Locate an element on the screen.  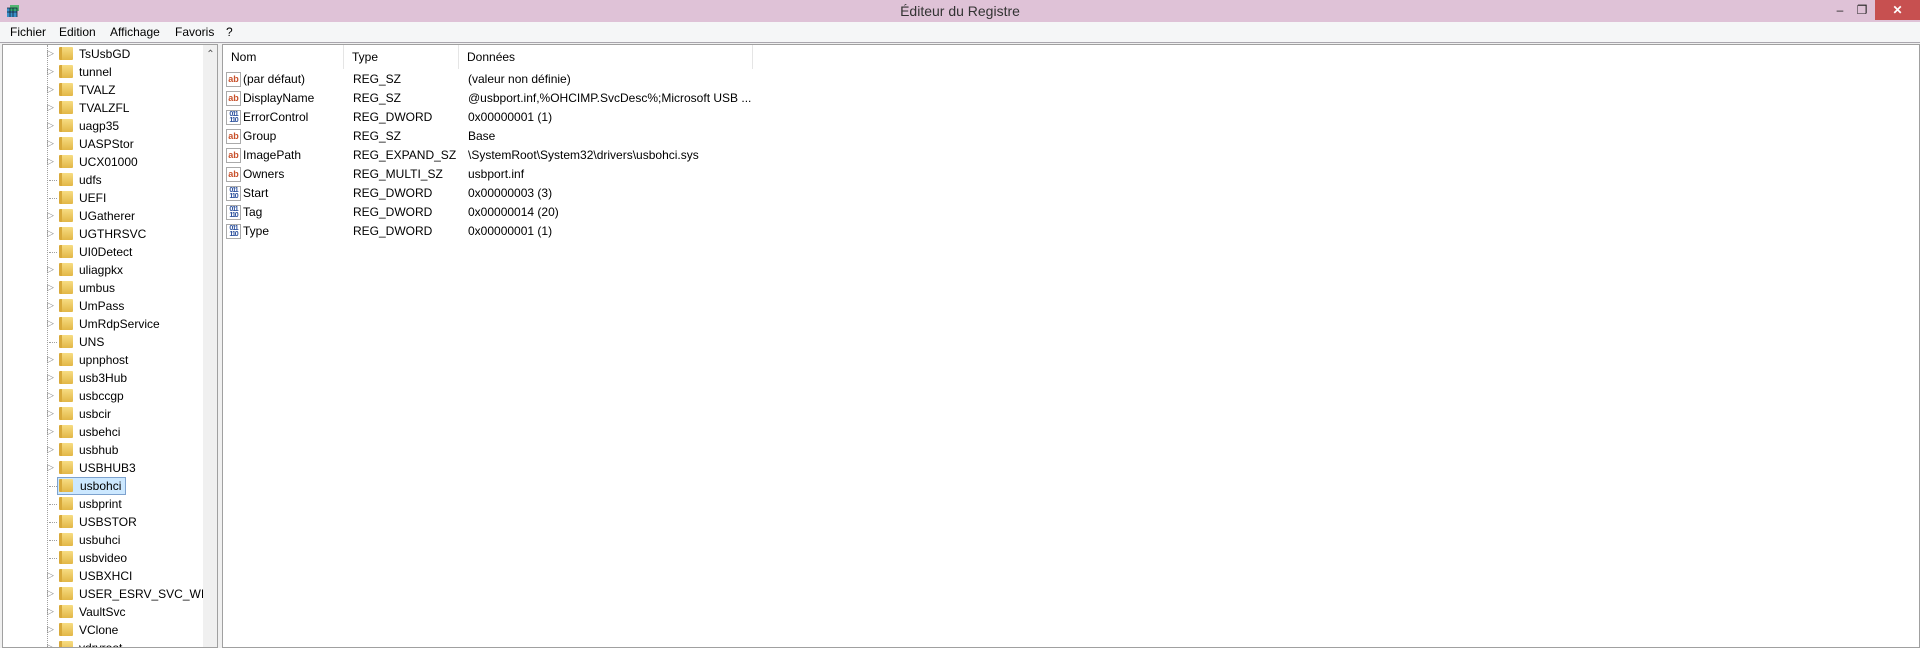
menu-edition: Edition is located at coordinates (77, 32).